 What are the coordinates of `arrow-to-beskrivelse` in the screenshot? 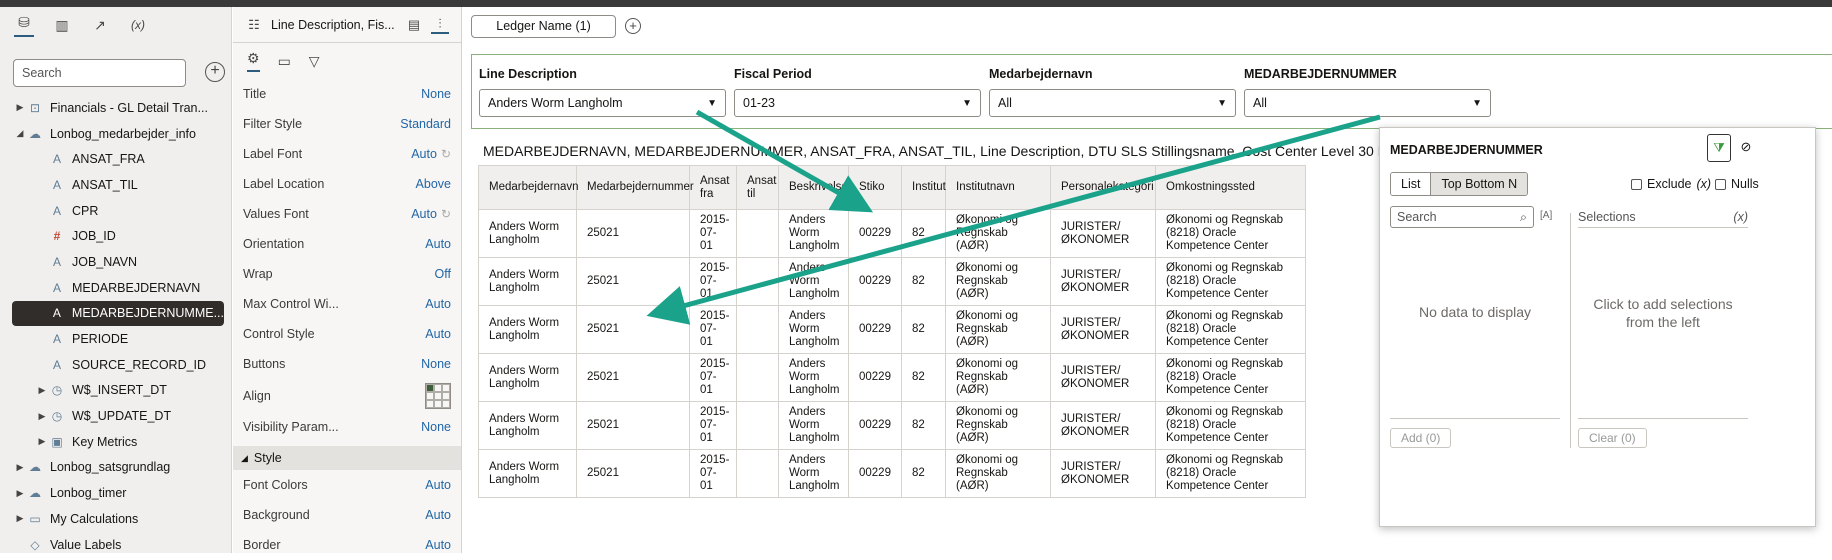 It's located at (784, 161).